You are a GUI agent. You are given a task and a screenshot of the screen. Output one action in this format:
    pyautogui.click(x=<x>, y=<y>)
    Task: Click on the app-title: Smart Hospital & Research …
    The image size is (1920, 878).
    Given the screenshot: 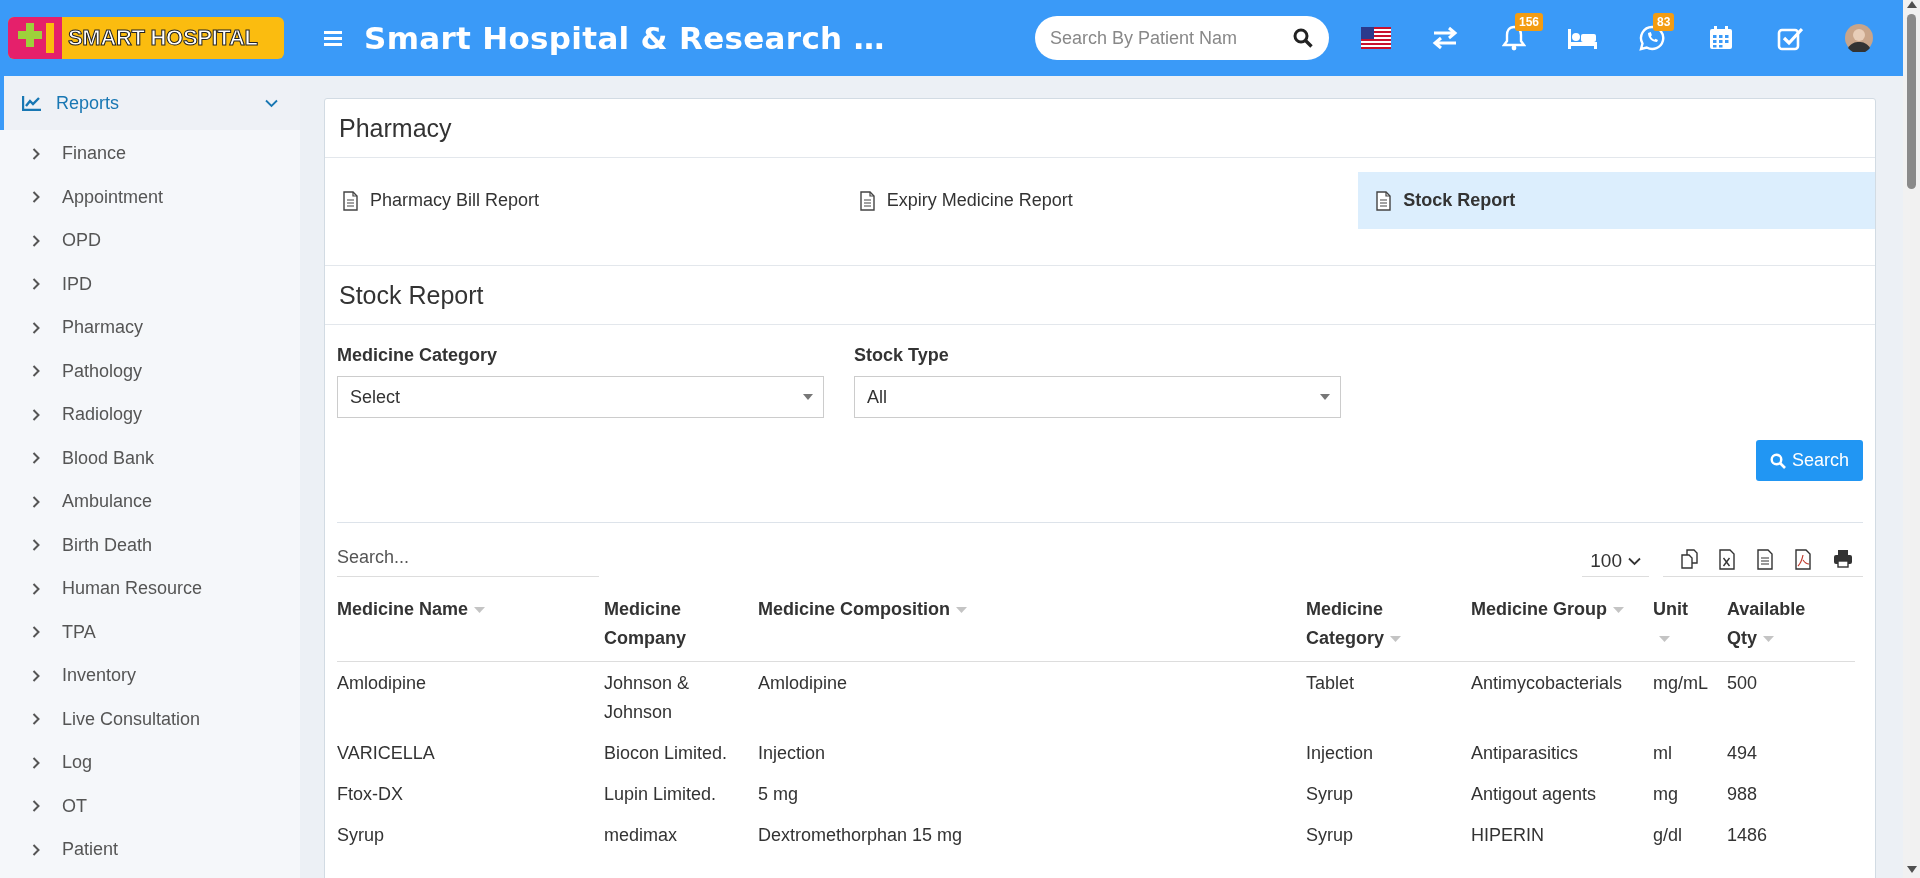 What is the action you would take?
    pyautogui.click(x=624, y=38)
    